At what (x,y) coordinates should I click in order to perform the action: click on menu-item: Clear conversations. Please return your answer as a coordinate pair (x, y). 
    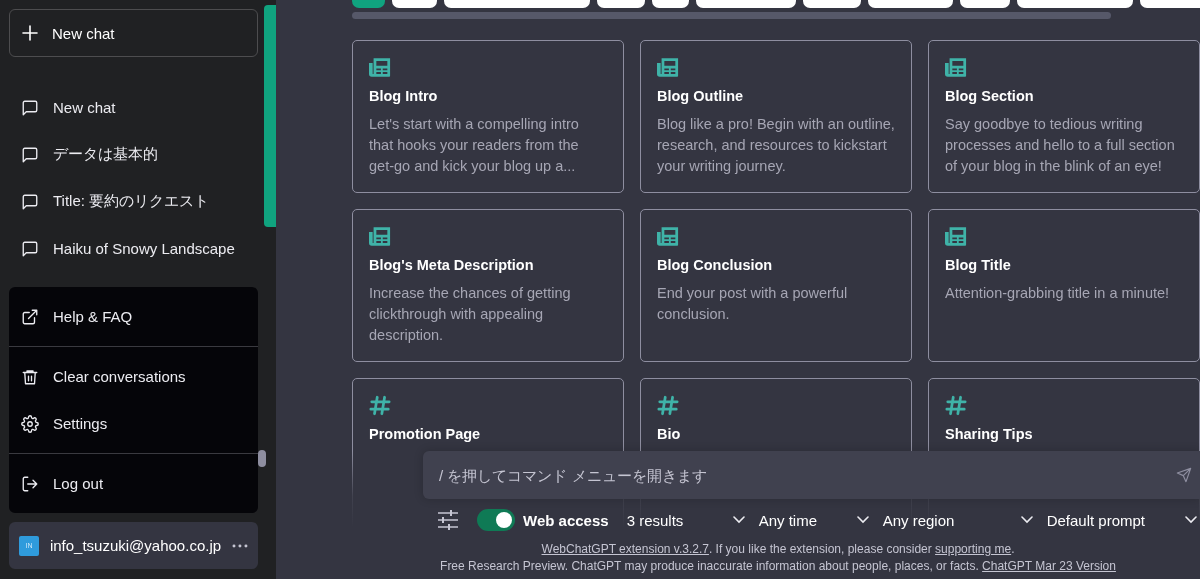
    Looking at the image, I should click on (133, 376).